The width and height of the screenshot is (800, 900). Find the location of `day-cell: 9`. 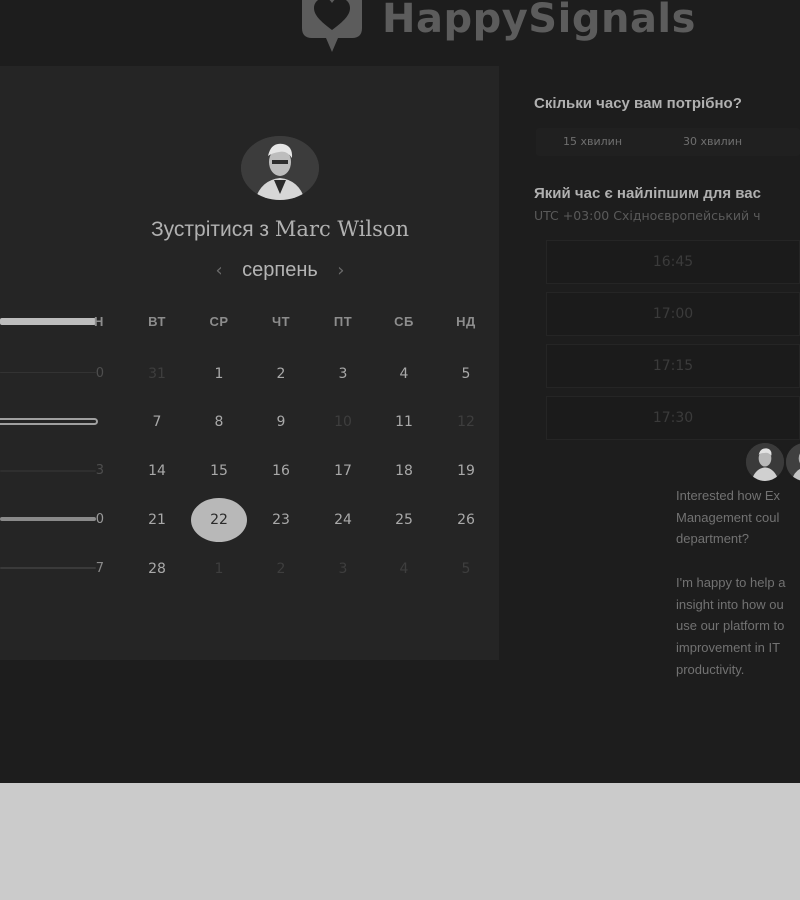

day-cell: 9 is located at coordinates (281, 422).